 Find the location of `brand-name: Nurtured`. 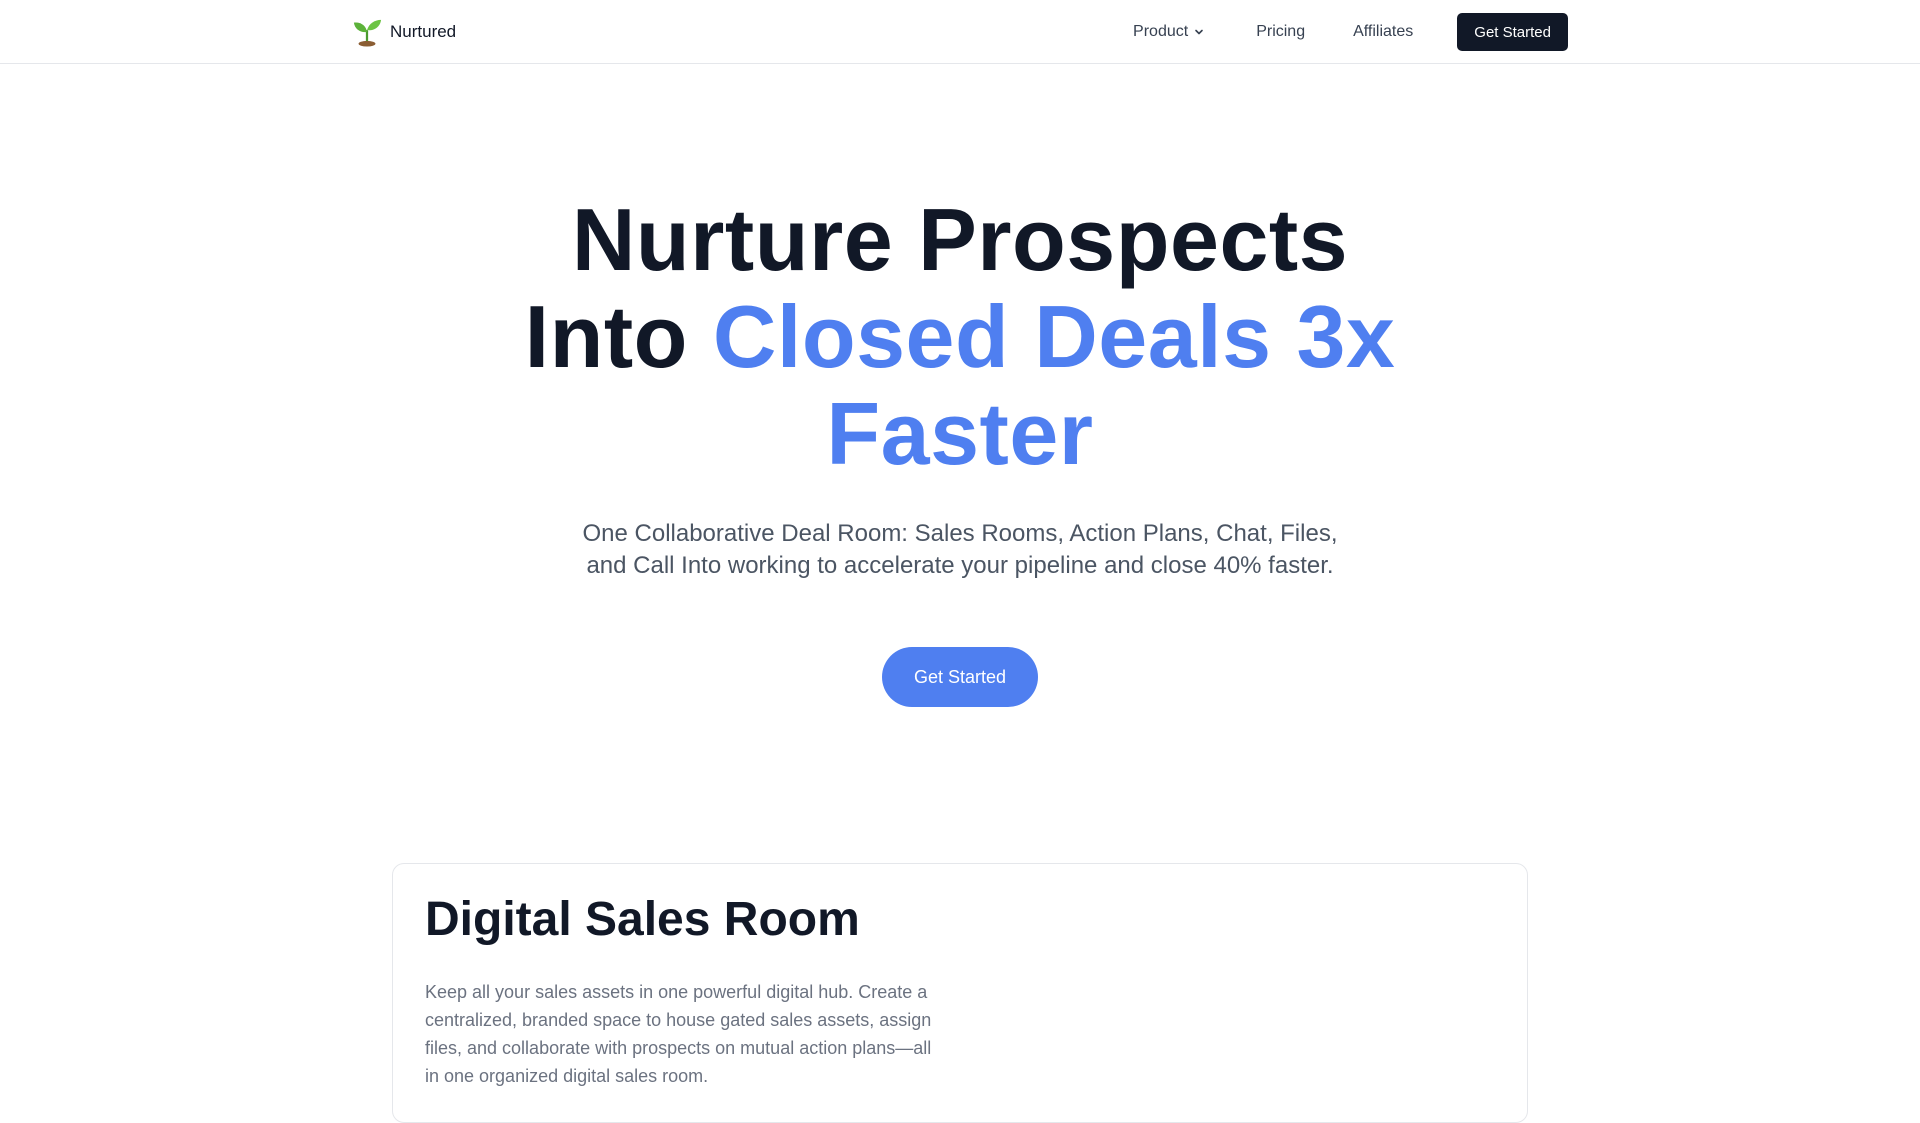

brand-name: Nurtured is located at coordinates (423, 31).